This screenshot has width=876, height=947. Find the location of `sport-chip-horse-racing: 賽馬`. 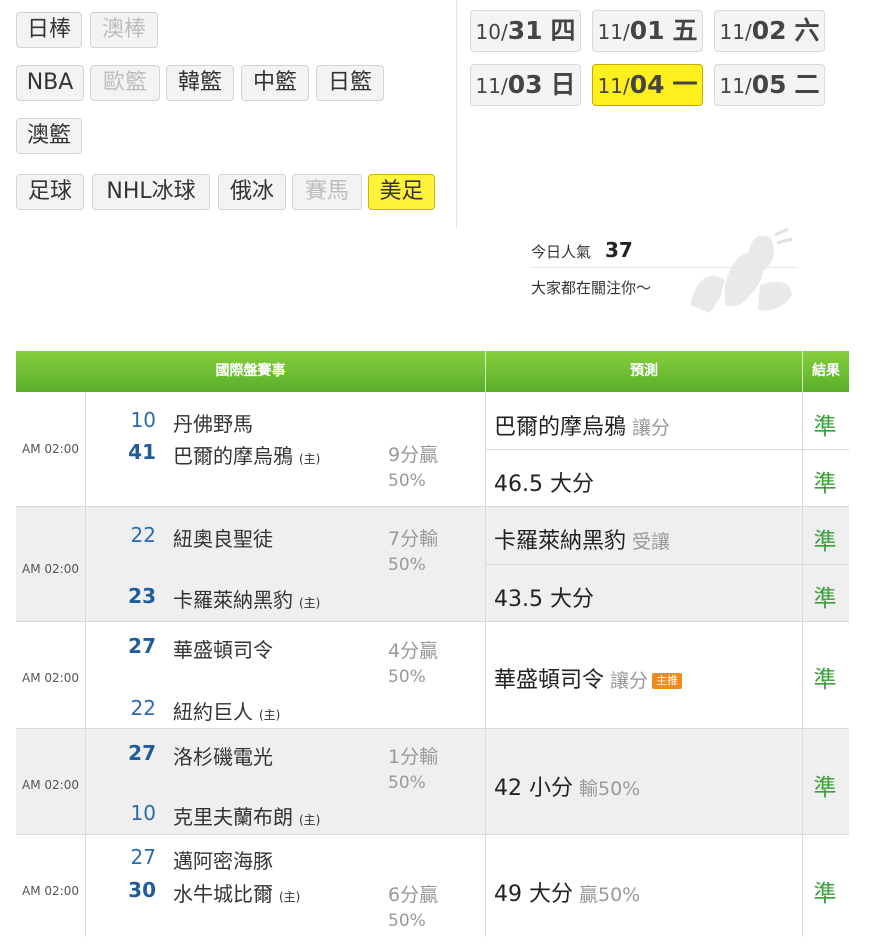

sport-chip-horse-racing: 賽馬 is located at coordinates (327, 192).